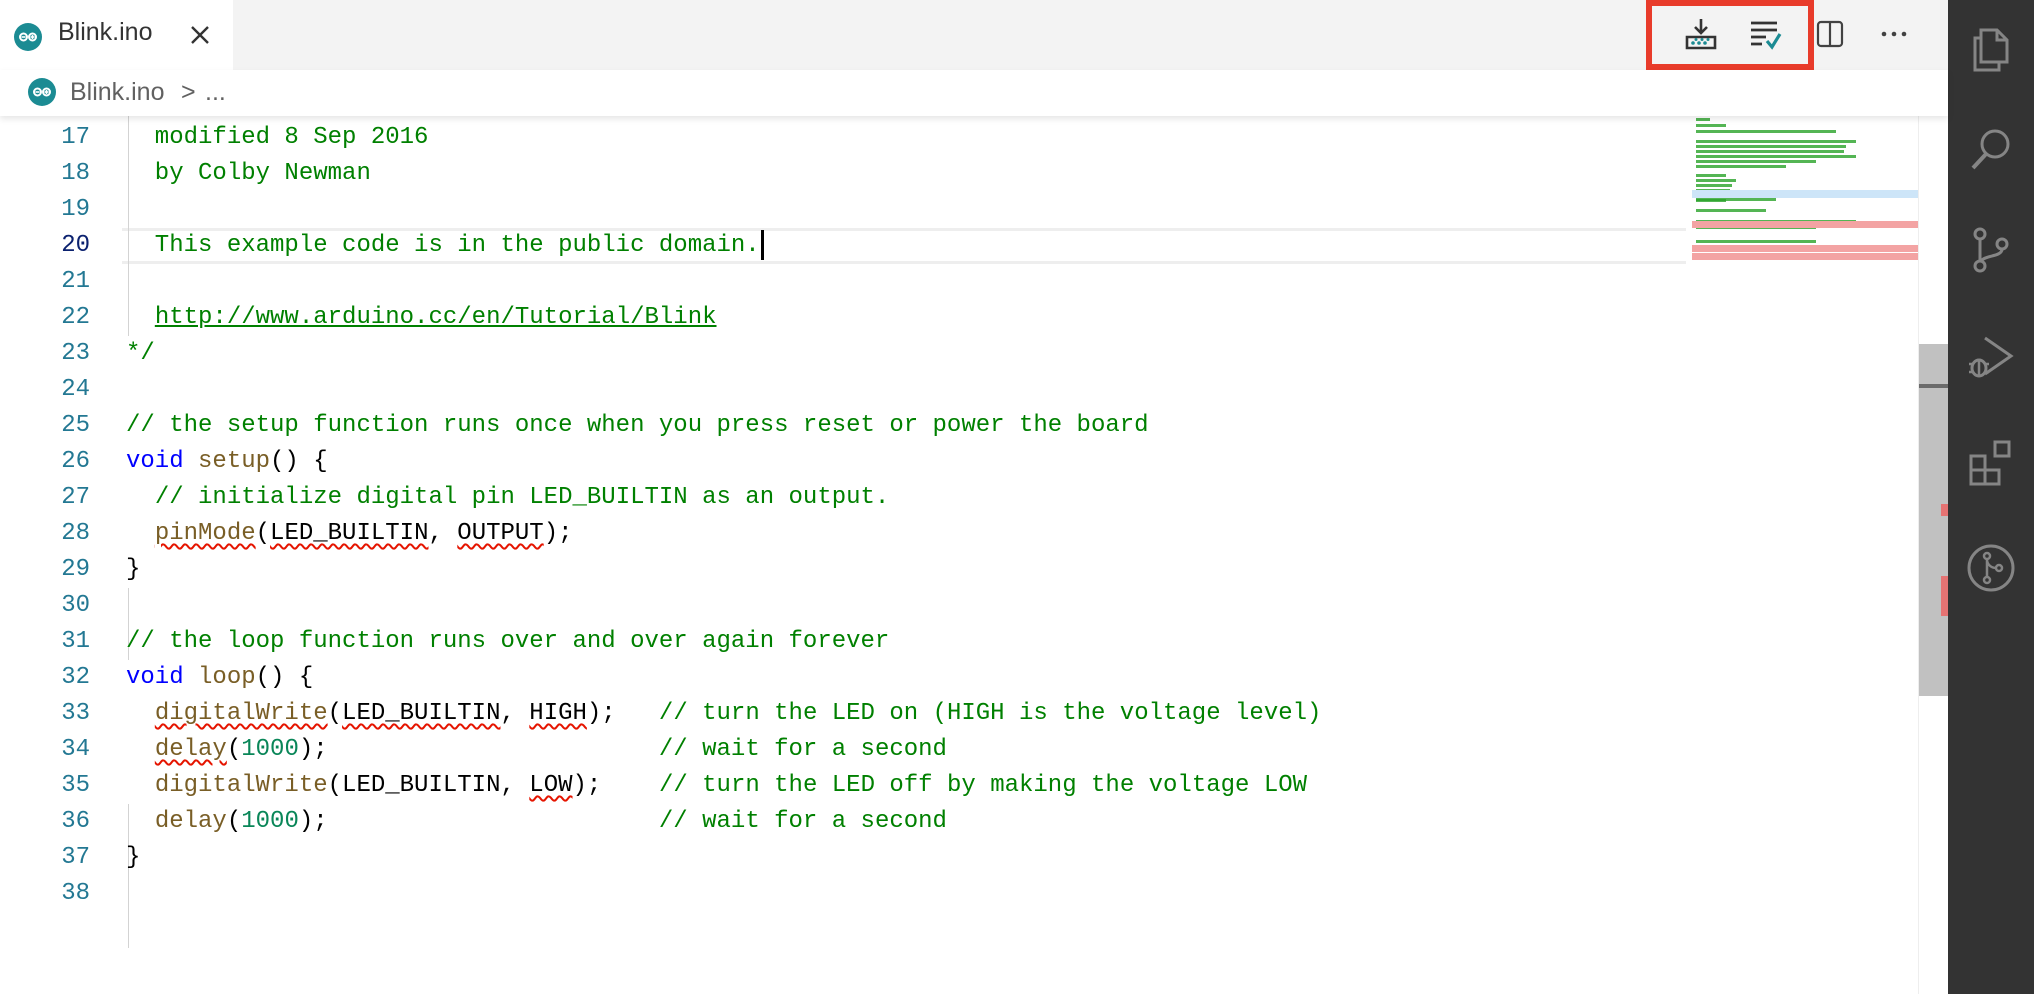 This screenshot has width=2034, height=994. What do you see at coordinates (1991, 150) in the screenshot?
I see `search-button` at bounding box center [1991, 150].